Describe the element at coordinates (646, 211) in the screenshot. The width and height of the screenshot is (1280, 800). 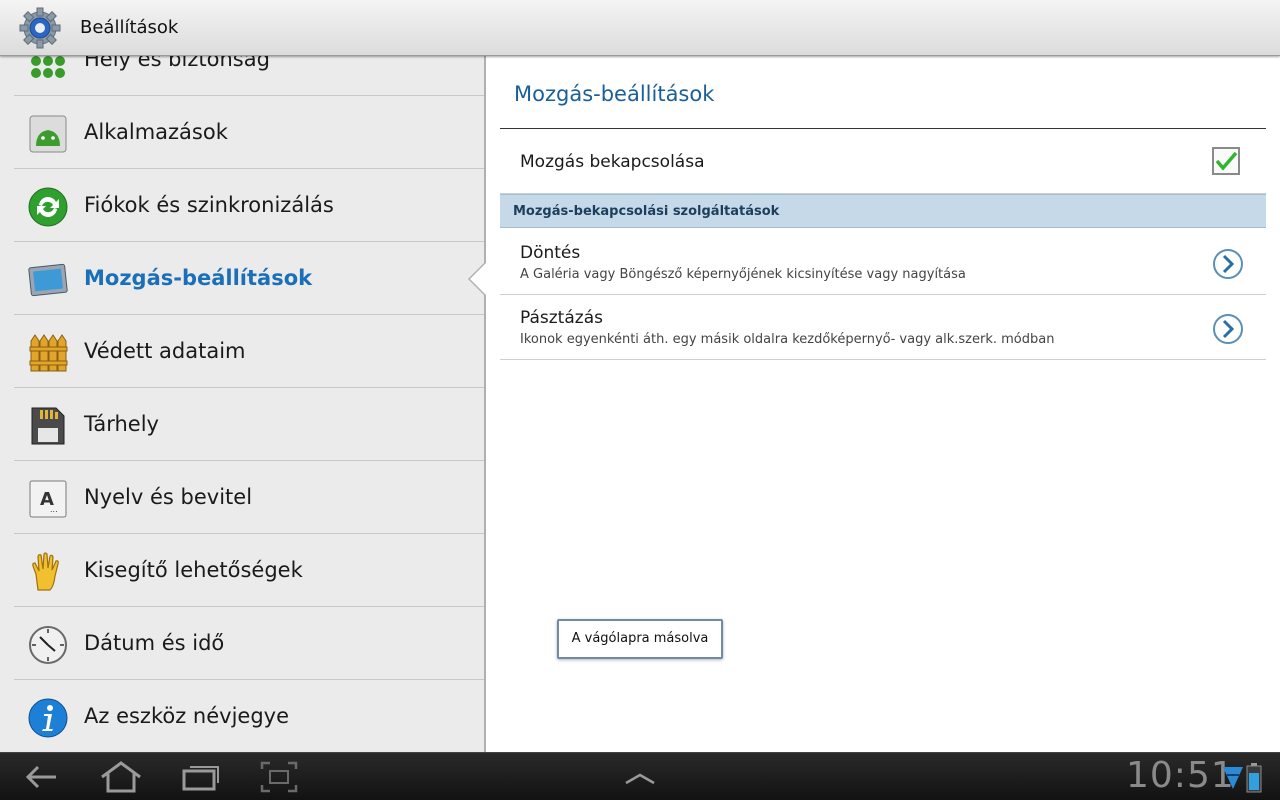
I see `category-header-label: Mozgás-bekapcsolási szolgáltatások` at that location.